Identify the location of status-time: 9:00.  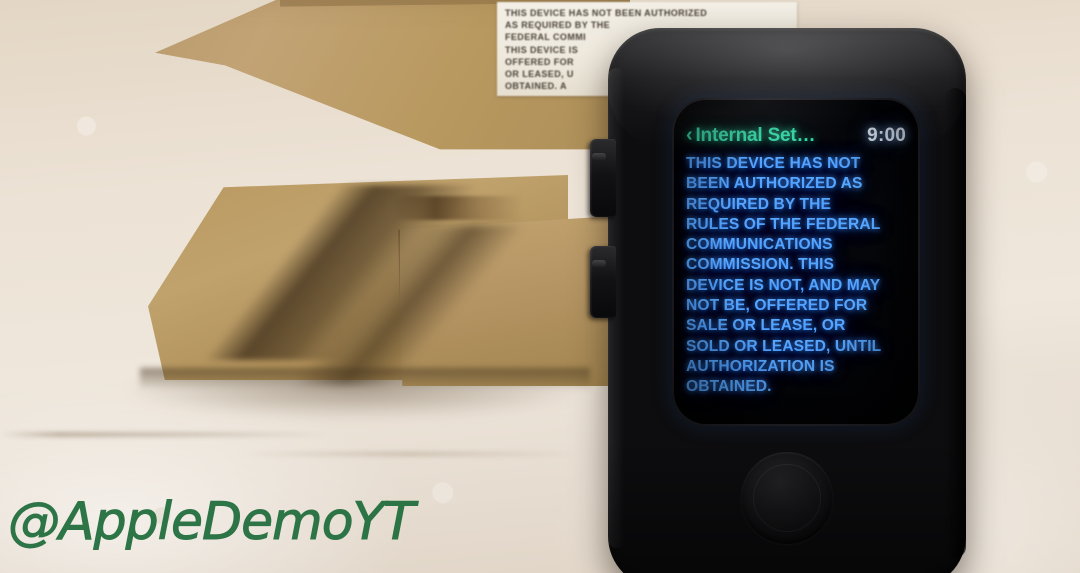
(886, 135).